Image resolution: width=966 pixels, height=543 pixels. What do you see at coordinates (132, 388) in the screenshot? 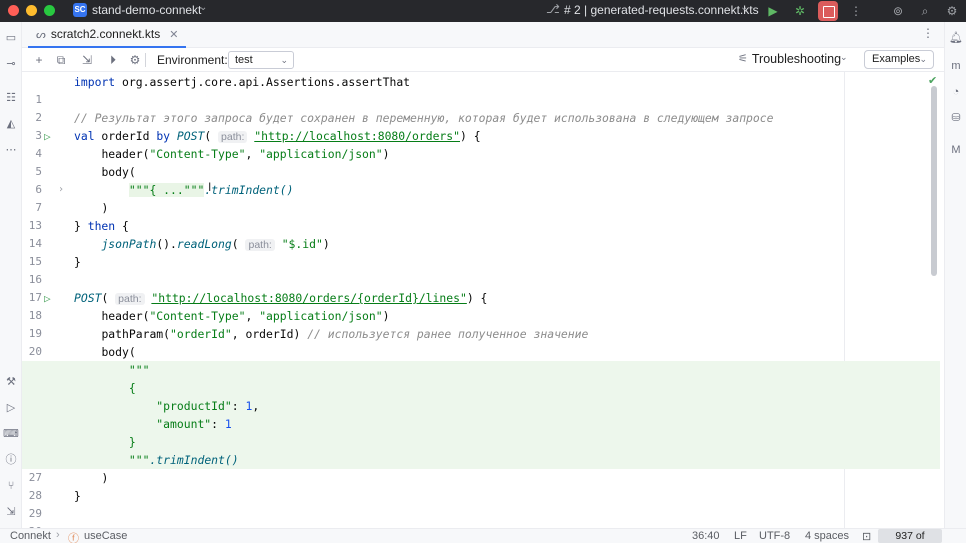
I see `code-string: {` at bounding box center [132, 388].